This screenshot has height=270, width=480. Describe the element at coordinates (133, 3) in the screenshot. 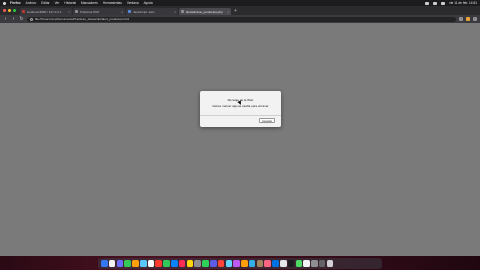

I see `menu-ventana: Ventana` at that location.